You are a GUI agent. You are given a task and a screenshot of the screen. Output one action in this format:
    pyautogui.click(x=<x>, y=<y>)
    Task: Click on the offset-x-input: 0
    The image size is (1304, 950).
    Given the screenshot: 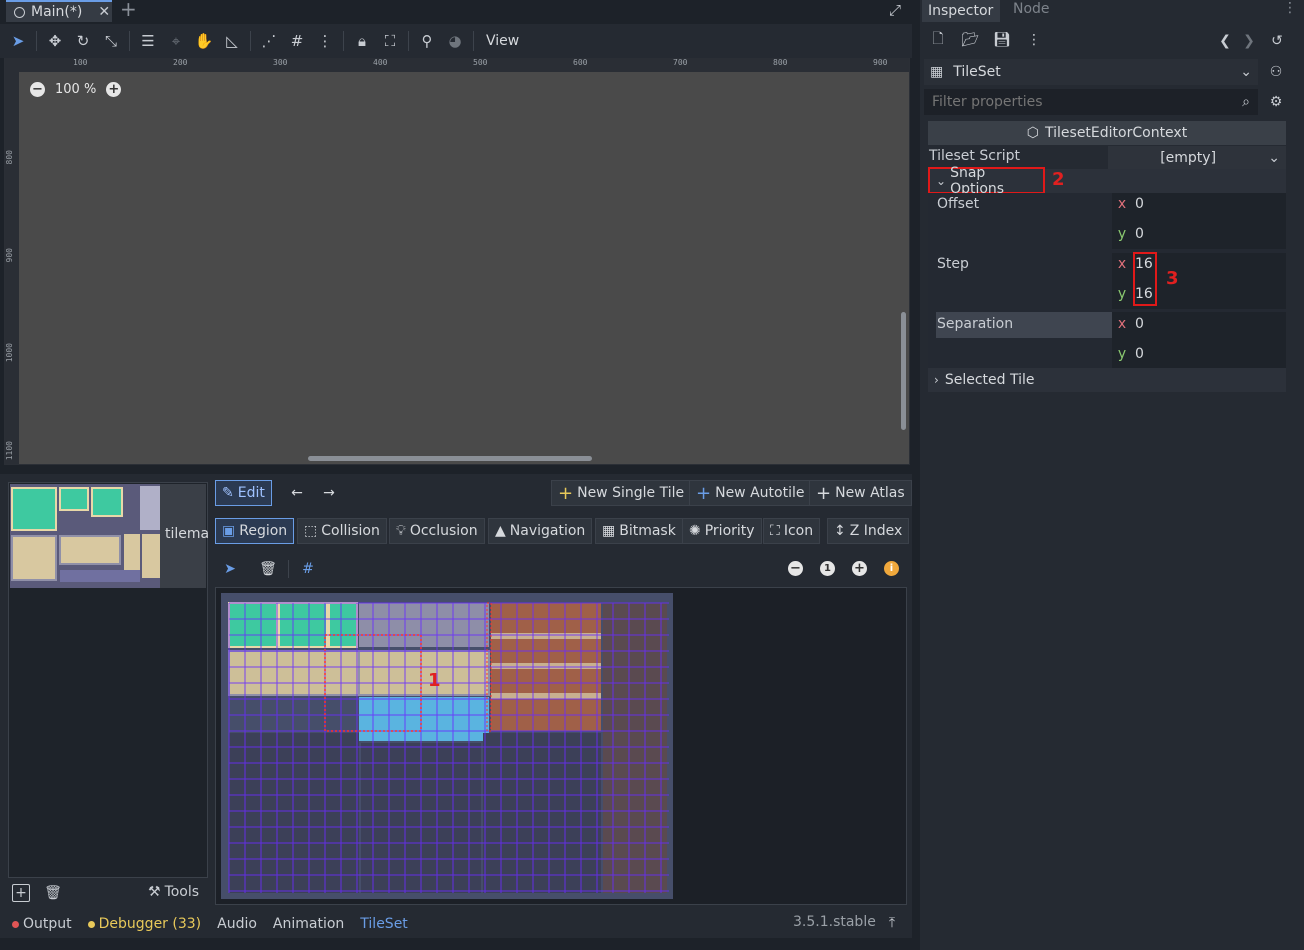 What is the action you would take?
    pyautogui.click(x=1139, y=204)
    